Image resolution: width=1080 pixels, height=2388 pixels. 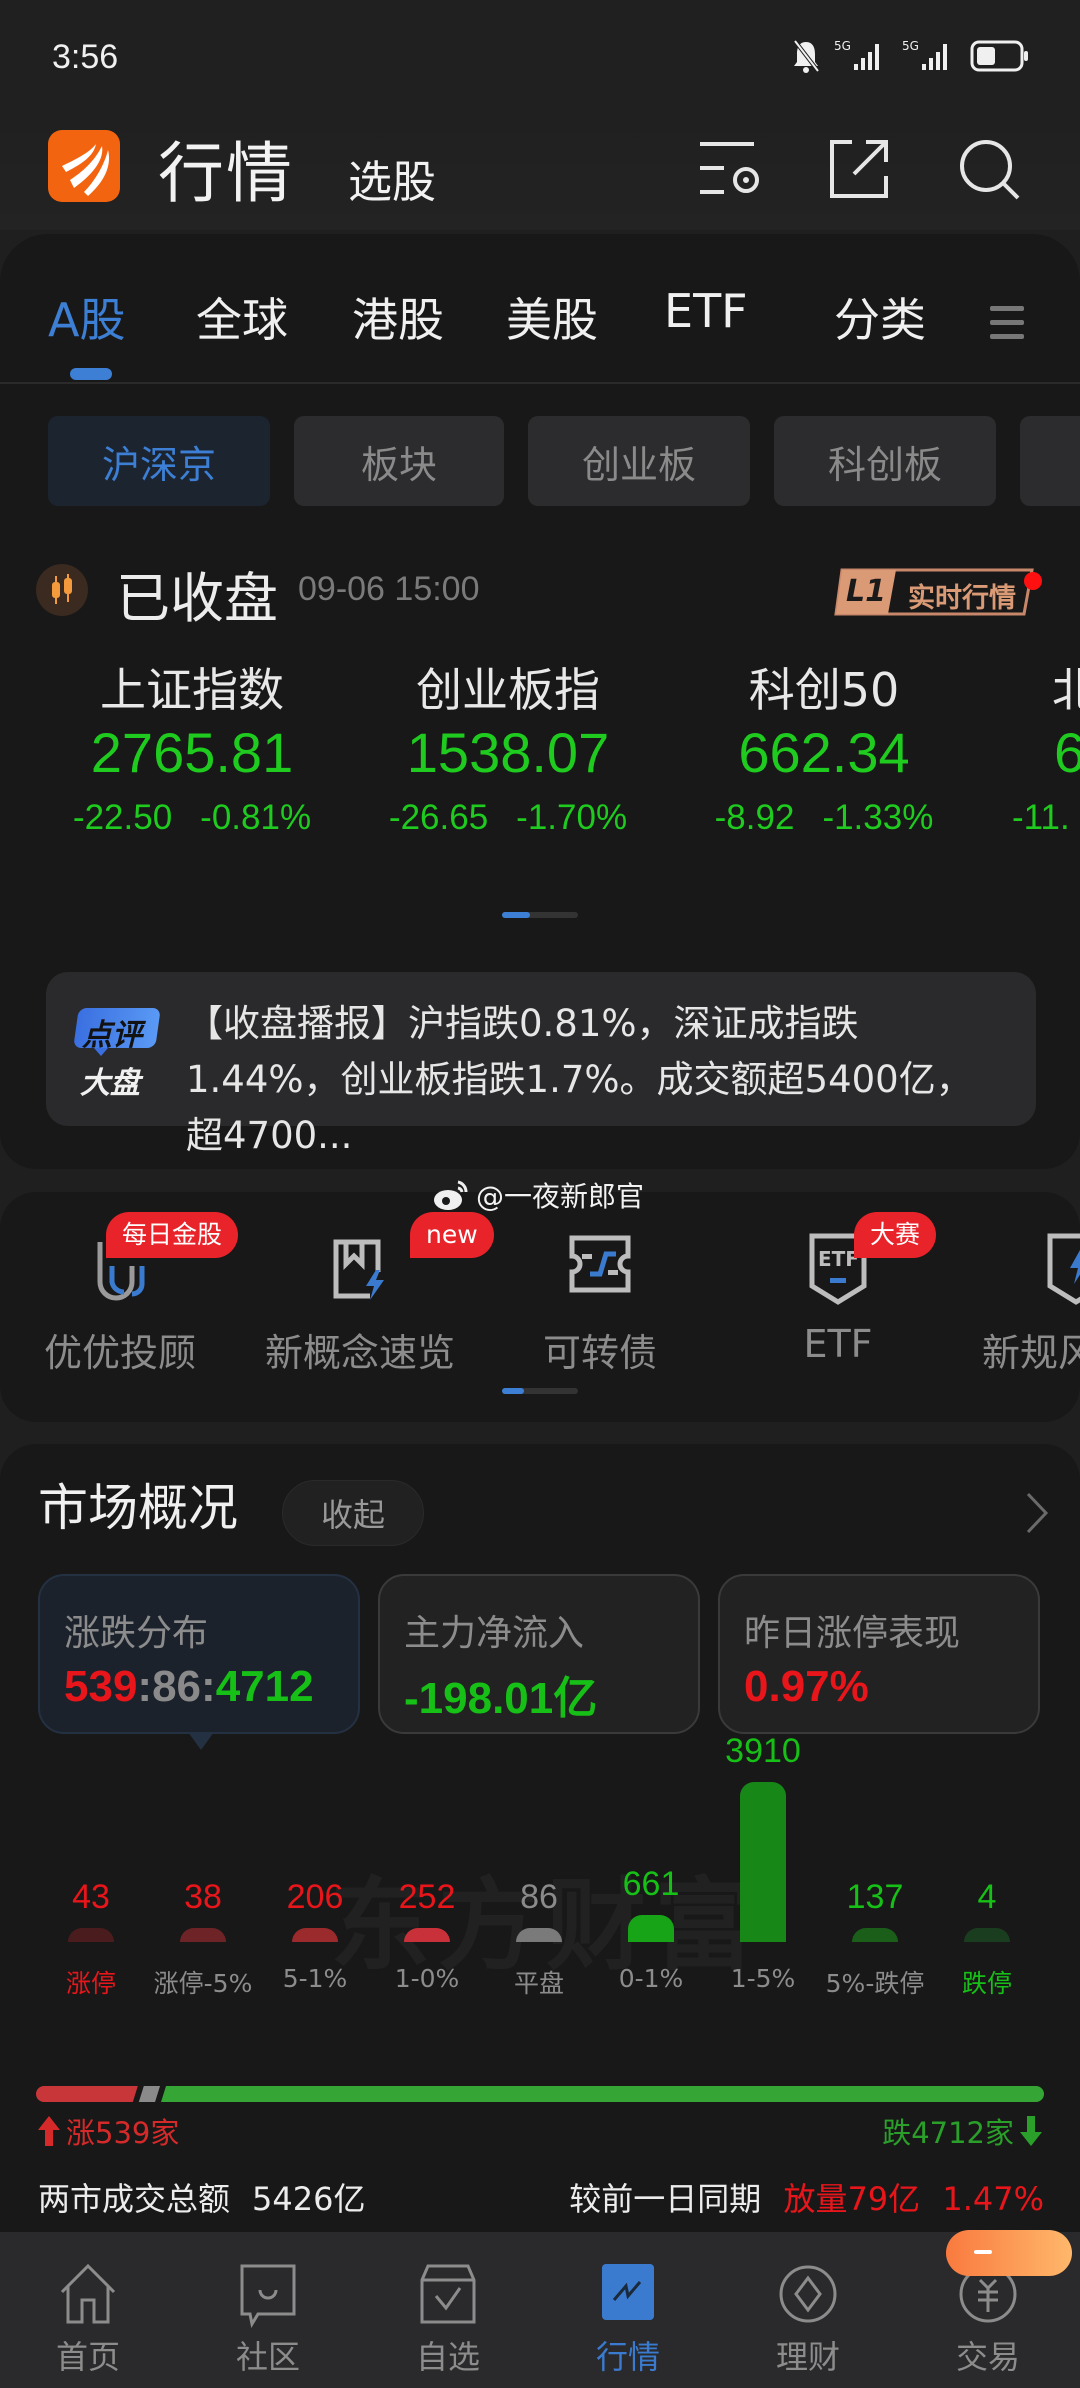 I want to click on market-tabs: A股 全球 港股 美股 ETF 分类, so click(x=540, y=332).